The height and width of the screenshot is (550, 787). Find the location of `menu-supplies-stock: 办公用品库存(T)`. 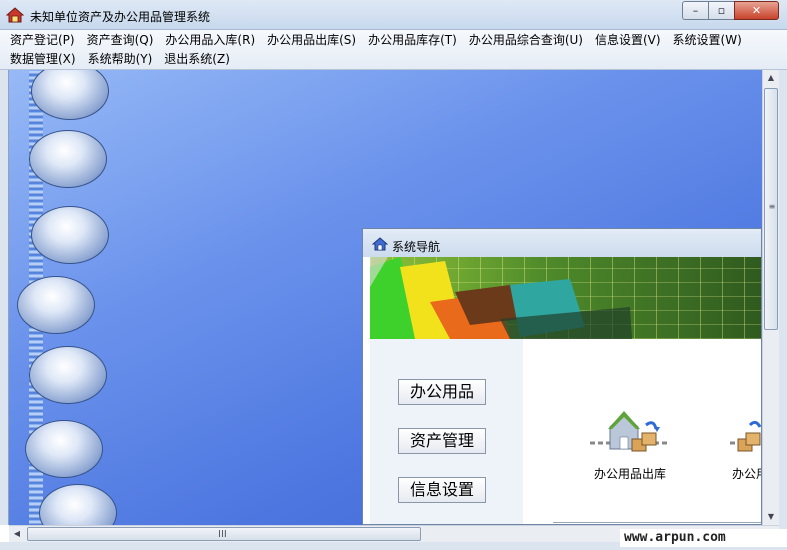

menu-supplies-stock: 办公用品库存(T) is located at coordinates (412, 40).